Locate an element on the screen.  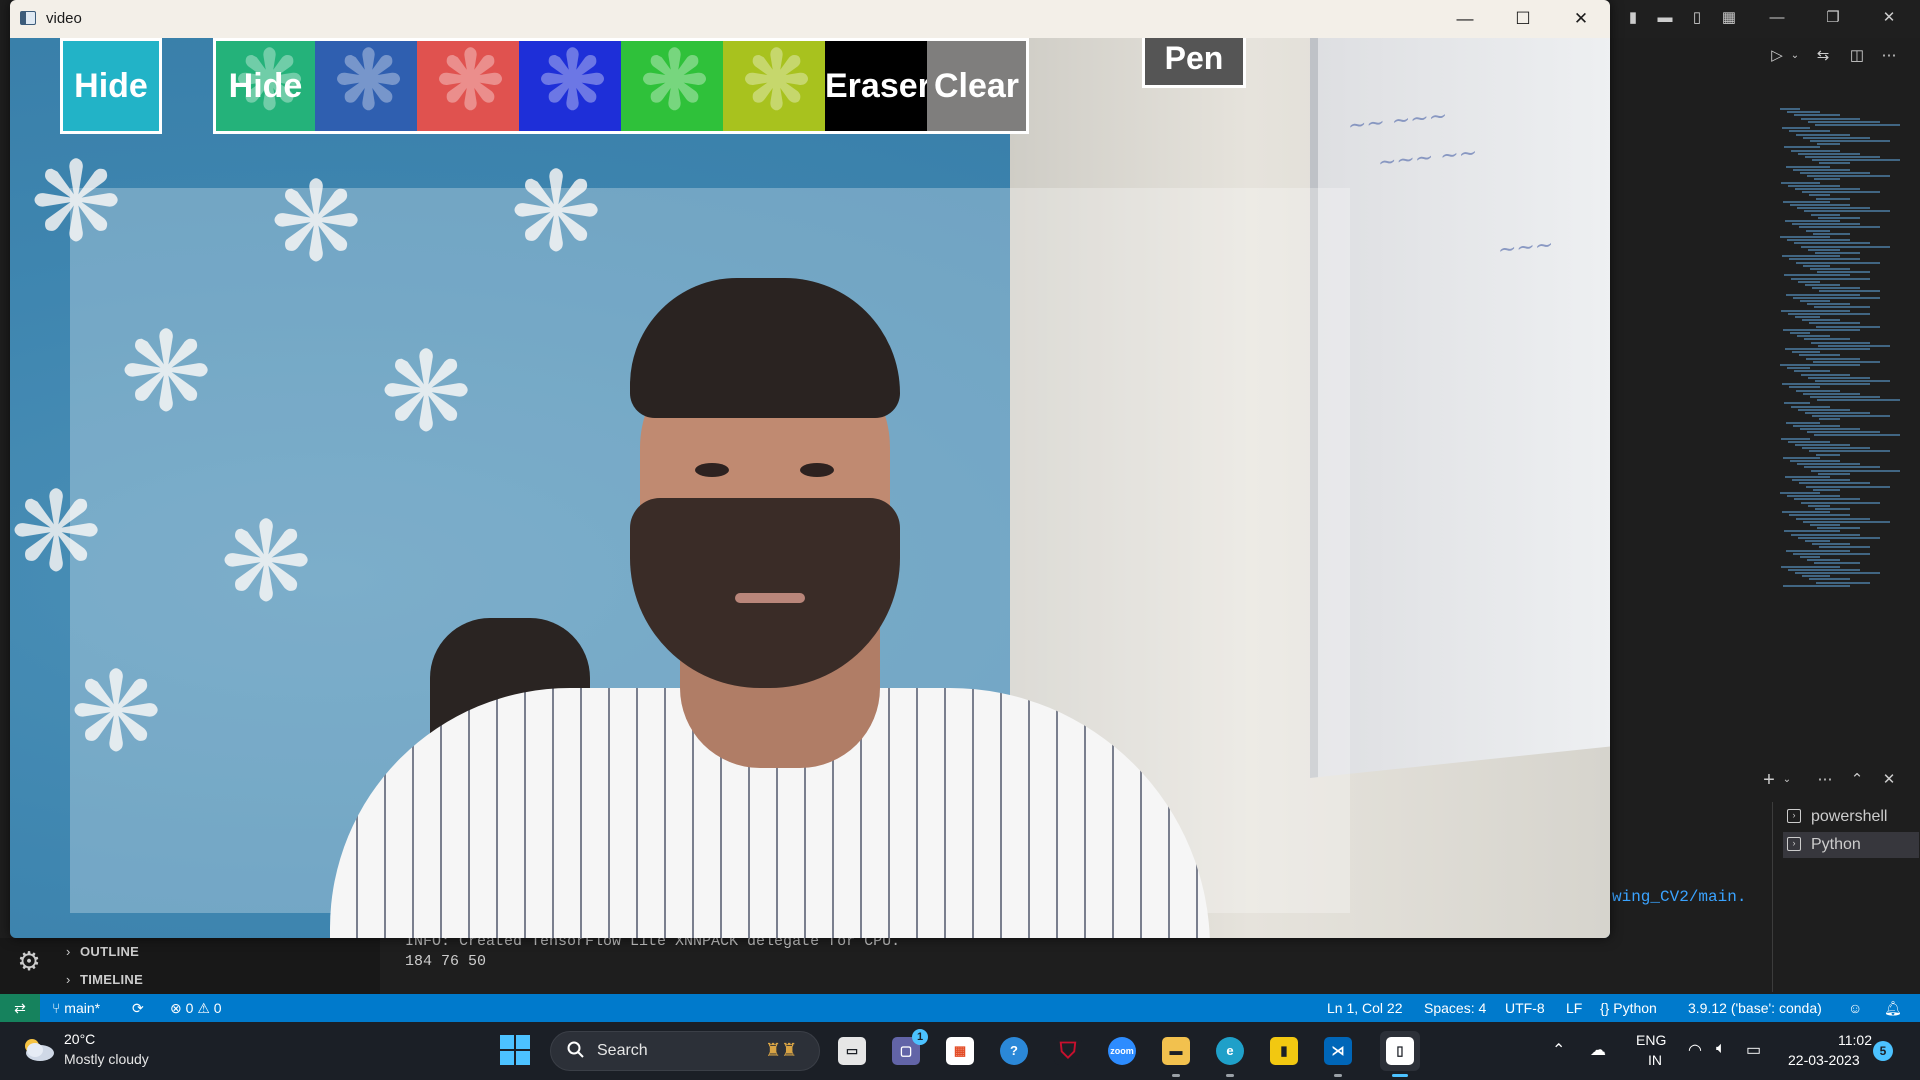
taskbar-search: Search ♜♜ is located at coordinates (685, 1051).